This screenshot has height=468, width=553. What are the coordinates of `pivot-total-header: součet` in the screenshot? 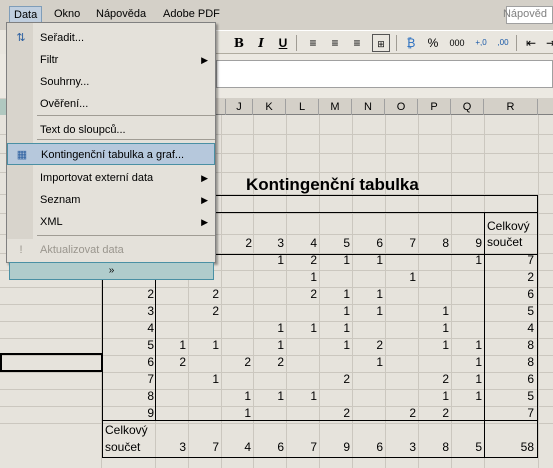 It's located at (505, 242).